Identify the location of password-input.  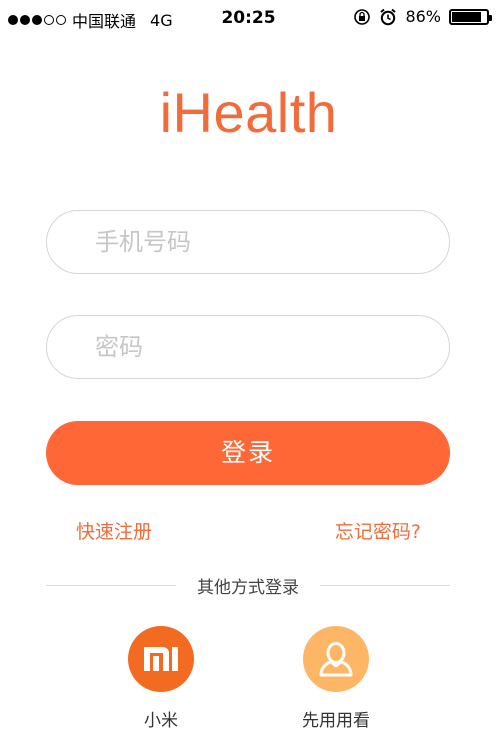
(248, 347).